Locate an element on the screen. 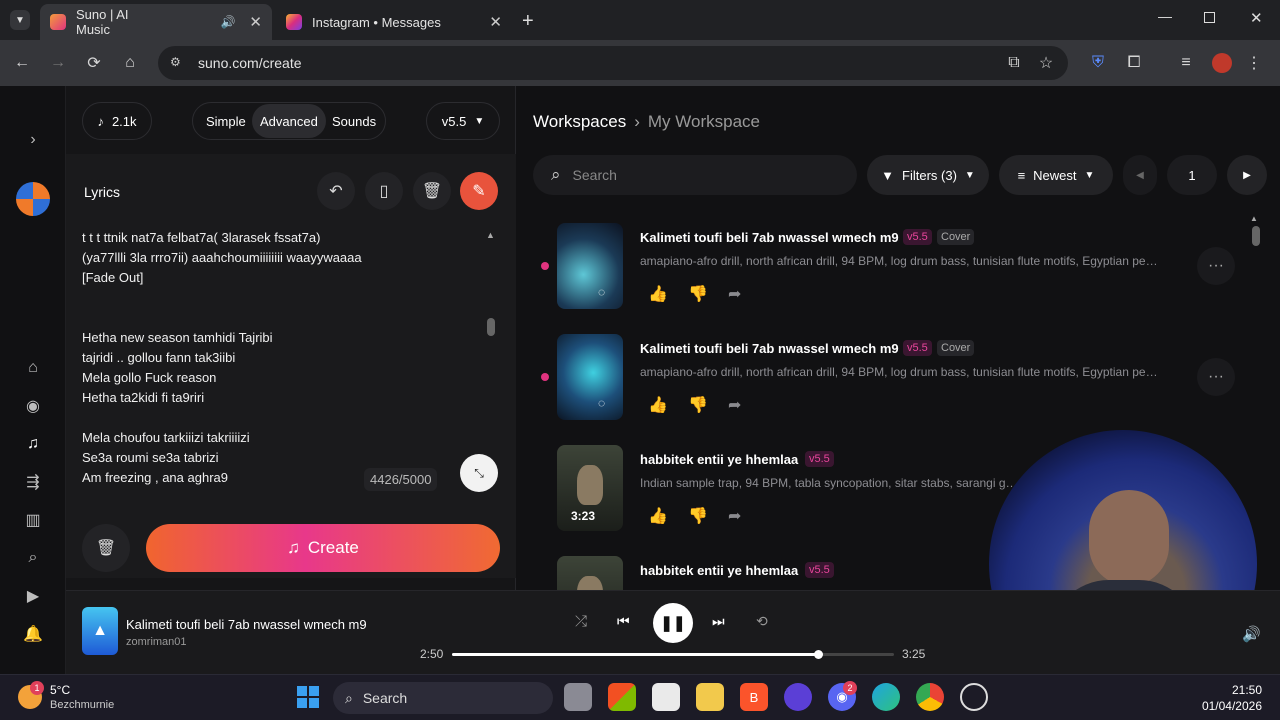 The height and width of the screenshot is (720, 1280). tab-search-button: ▼ is located at coordinates (20, 20).